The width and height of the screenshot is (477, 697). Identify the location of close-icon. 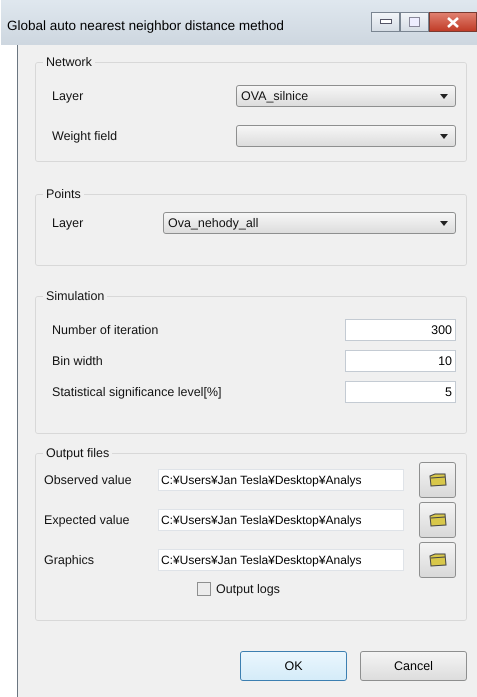
(453, 22).